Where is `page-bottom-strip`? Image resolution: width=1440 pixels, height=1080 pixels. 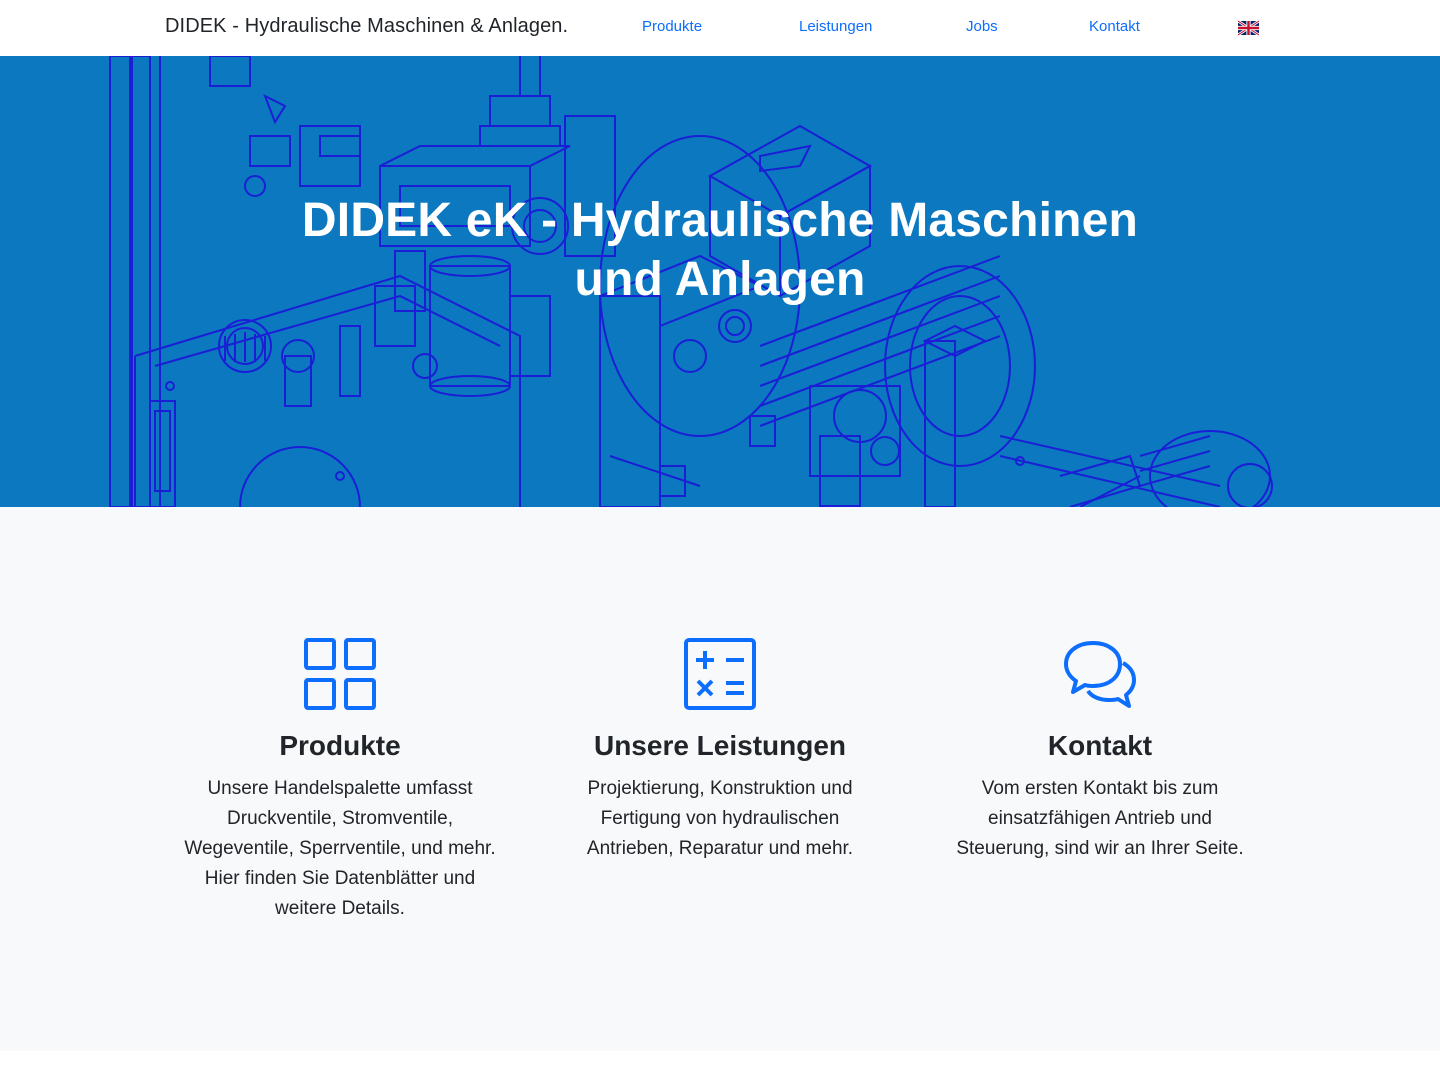
page-bottom-strip is located at coordinates (720, 1065).